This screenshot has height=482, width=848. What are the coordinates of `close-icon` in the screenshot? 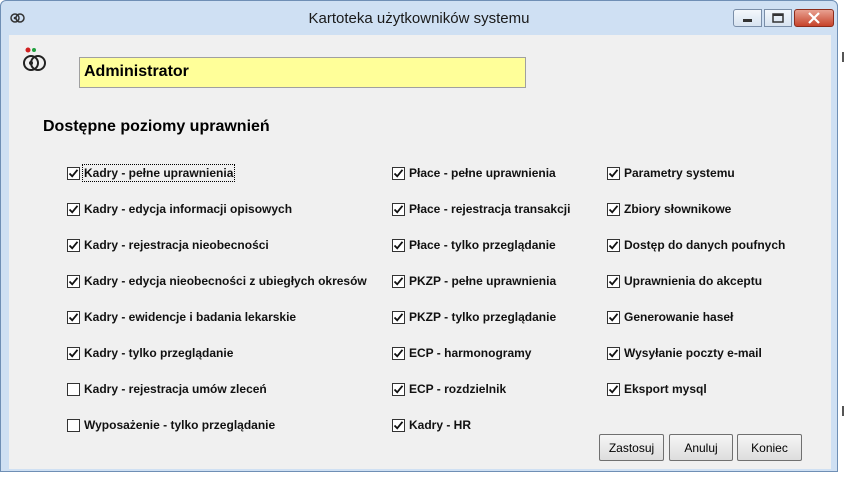 It's located at (814, 18).